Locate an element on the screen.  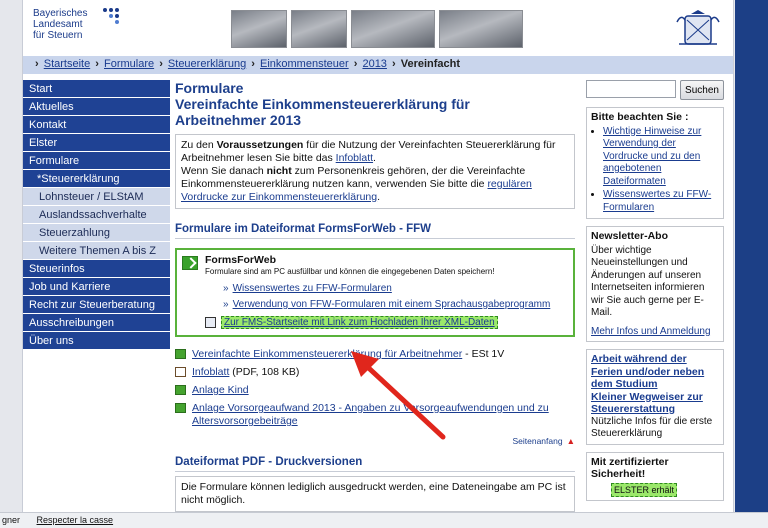
search-bar: Suchen is located at coordinates (655, 90).